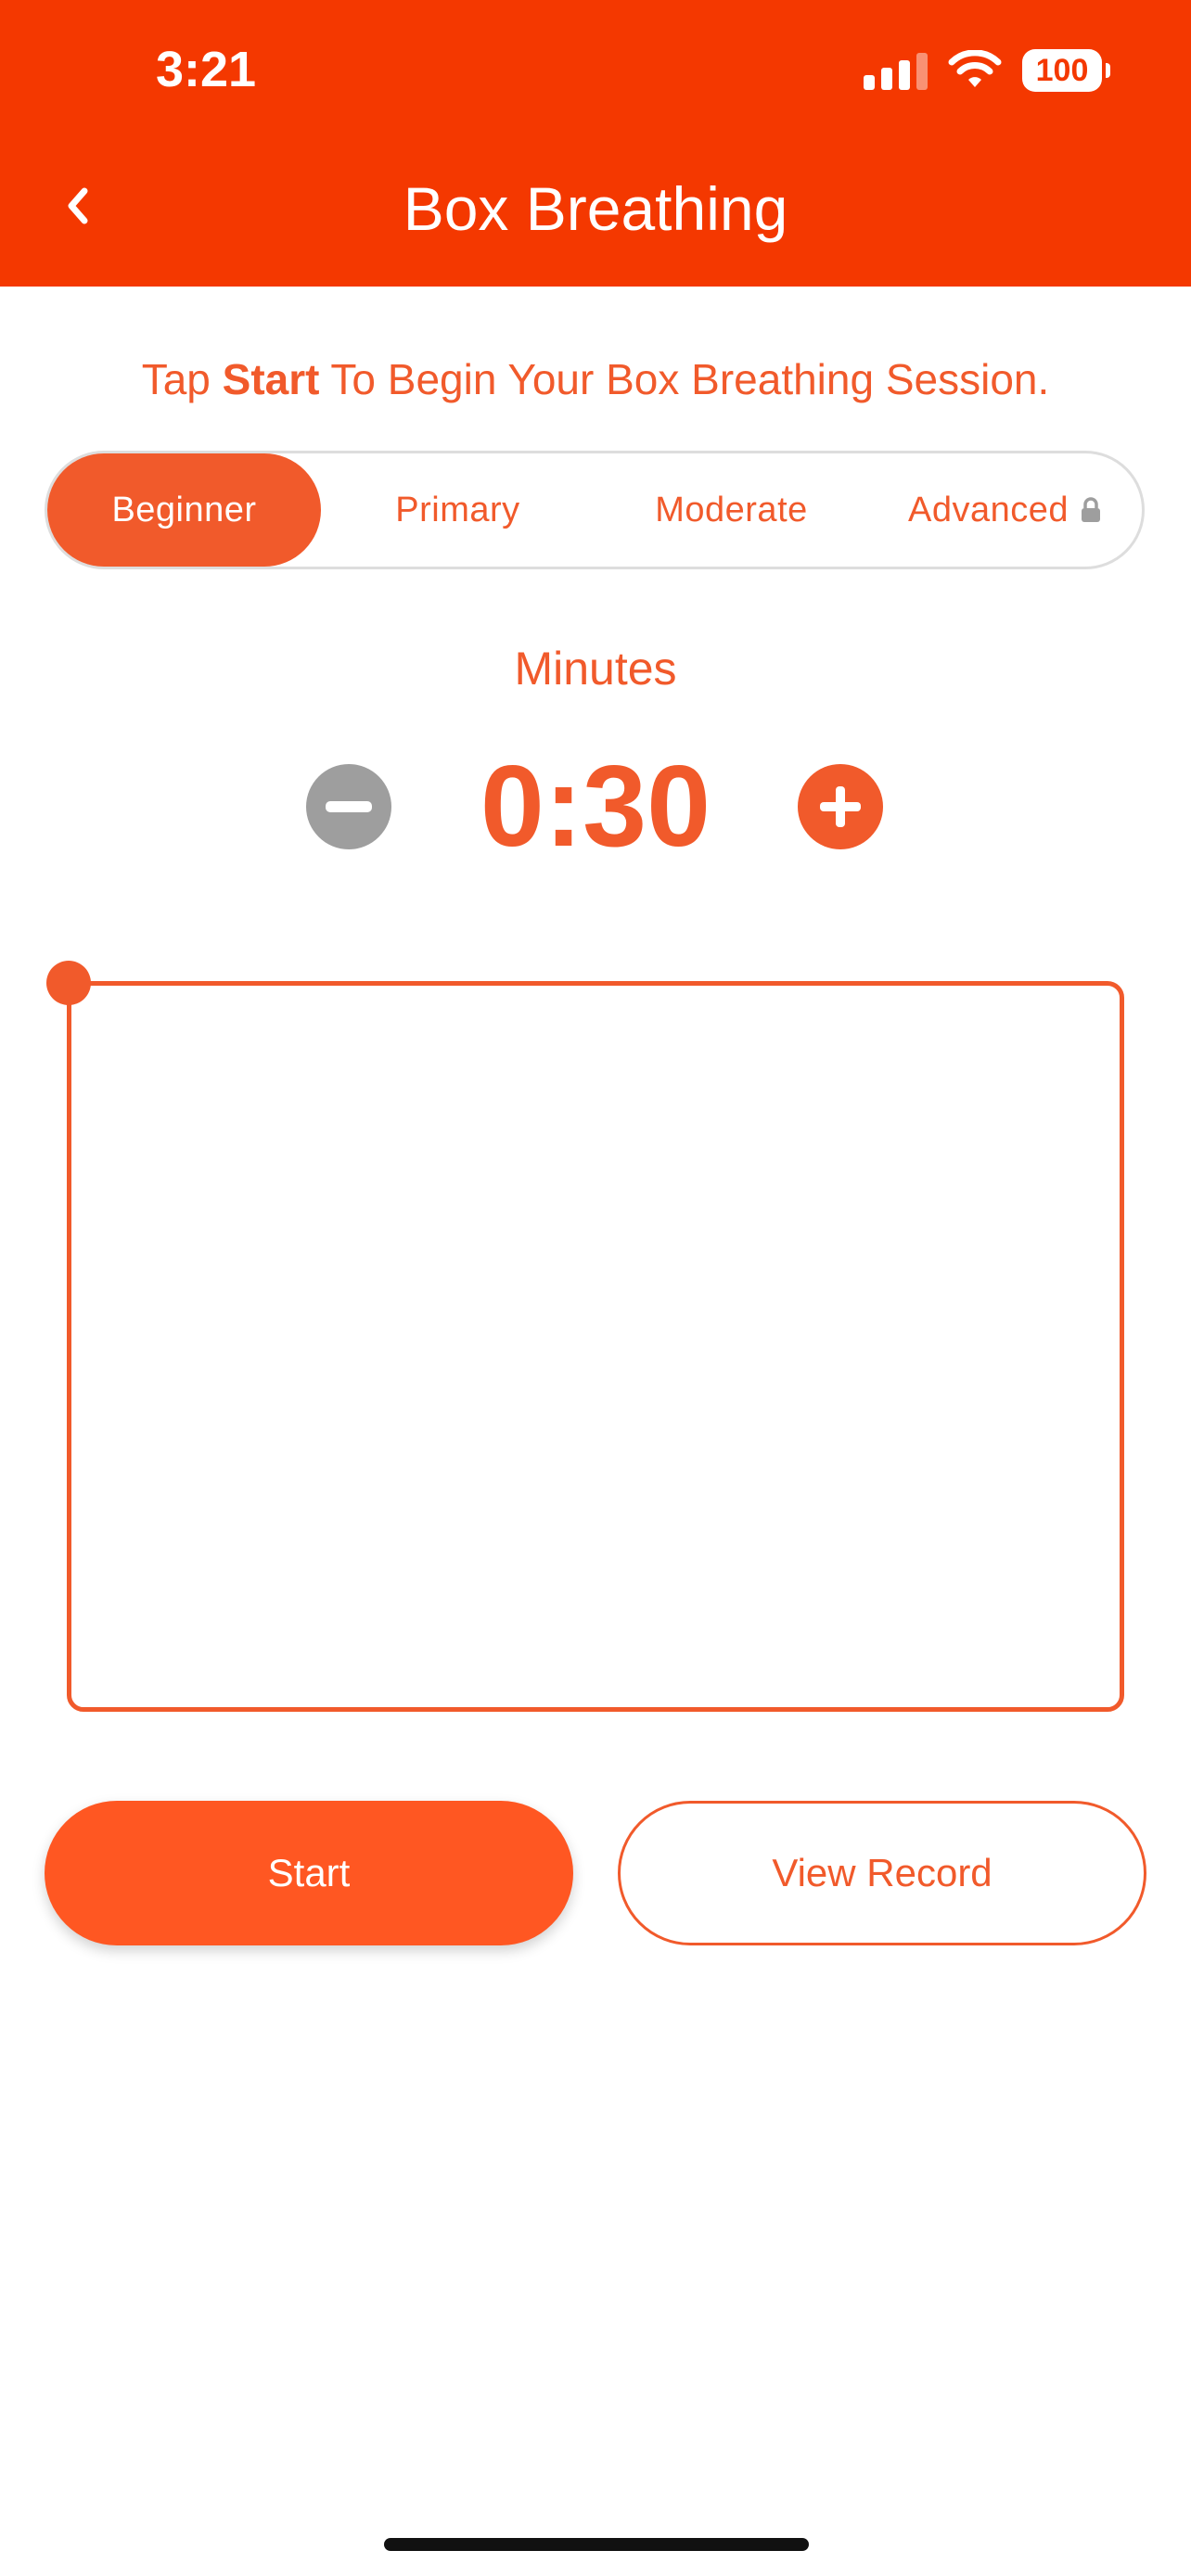  Describe the element at coordinates (182, 379) in the screenshot. I see `instruction-prefix: Tap` at that location.